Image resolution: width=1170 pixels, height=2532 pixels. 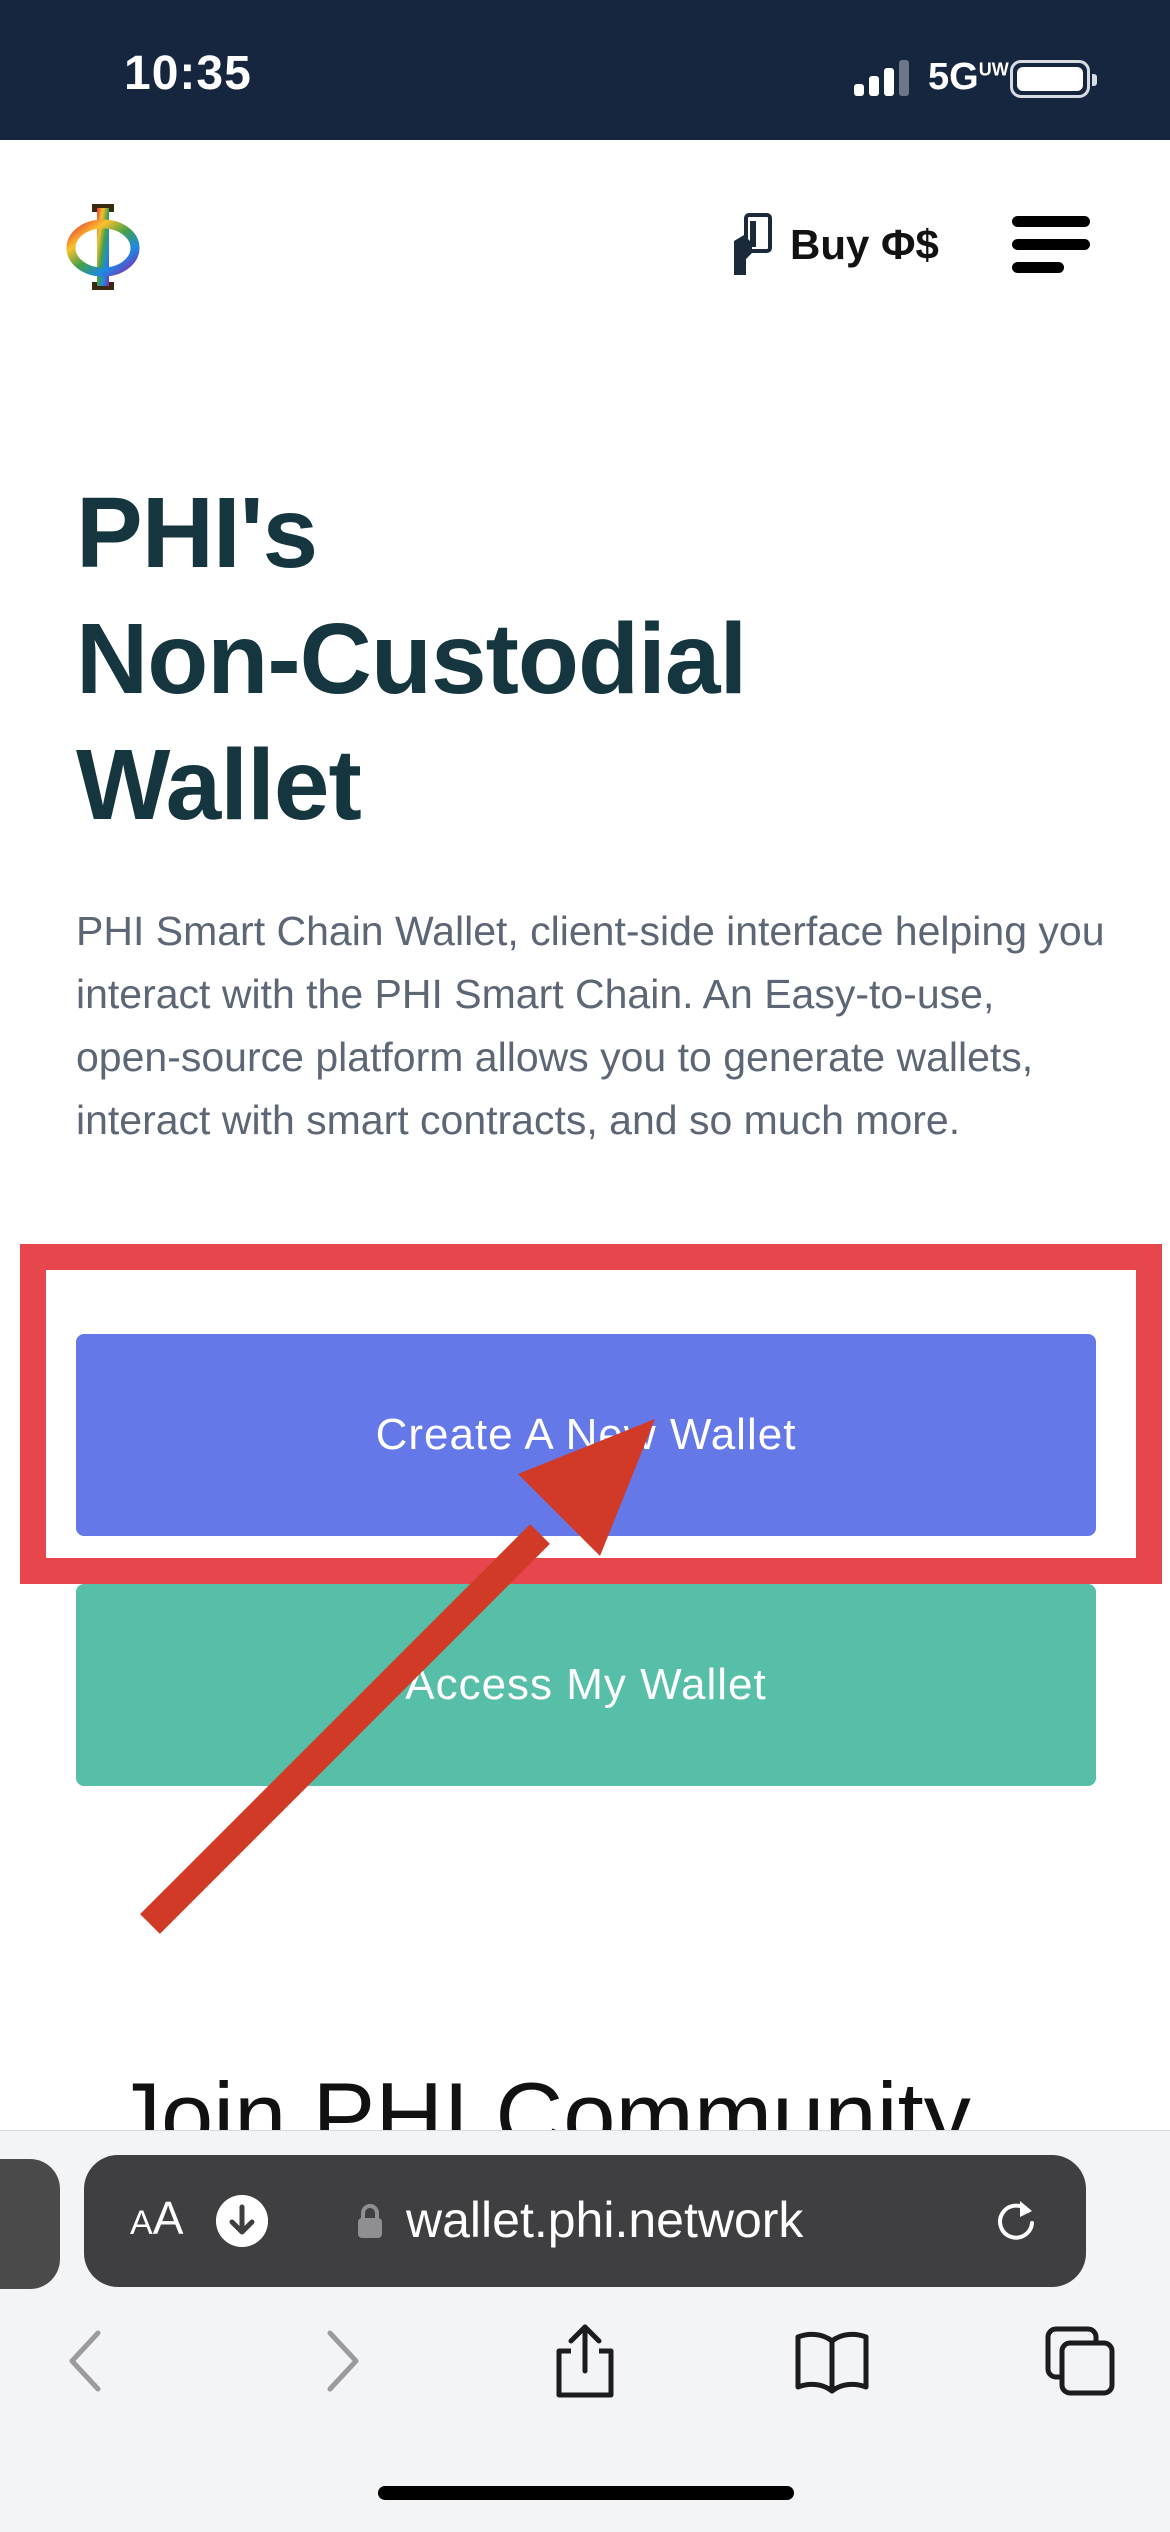 What do you see at coordinates (197, 533) in the screenshot?
I see `title-line-1: PHI's` at bounding box center [197, 533].